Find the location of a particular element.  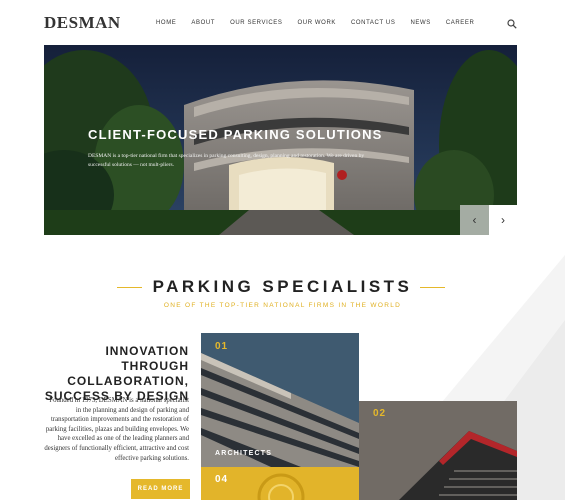

nav-item-our-work: OUR WORK is located at coordinates (317, 23).